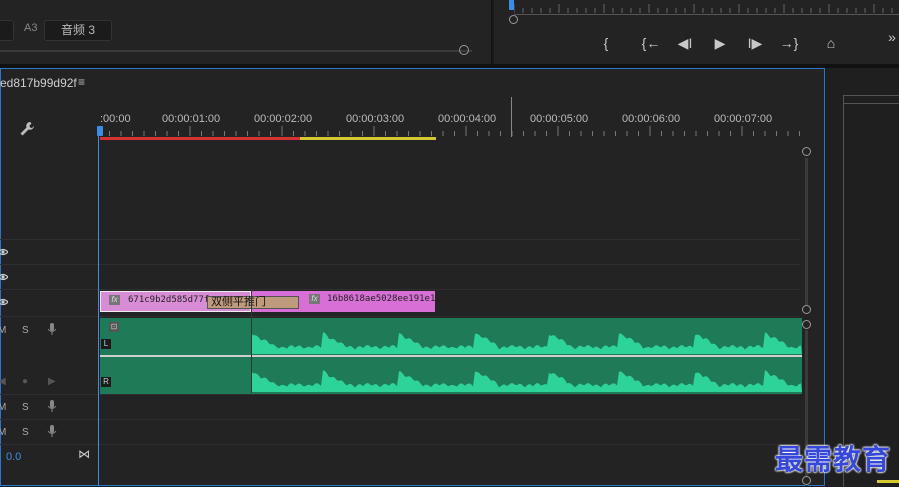  Describe the element at coordinates (251, 341) in the screenshot. I see `edit-point` at that location.